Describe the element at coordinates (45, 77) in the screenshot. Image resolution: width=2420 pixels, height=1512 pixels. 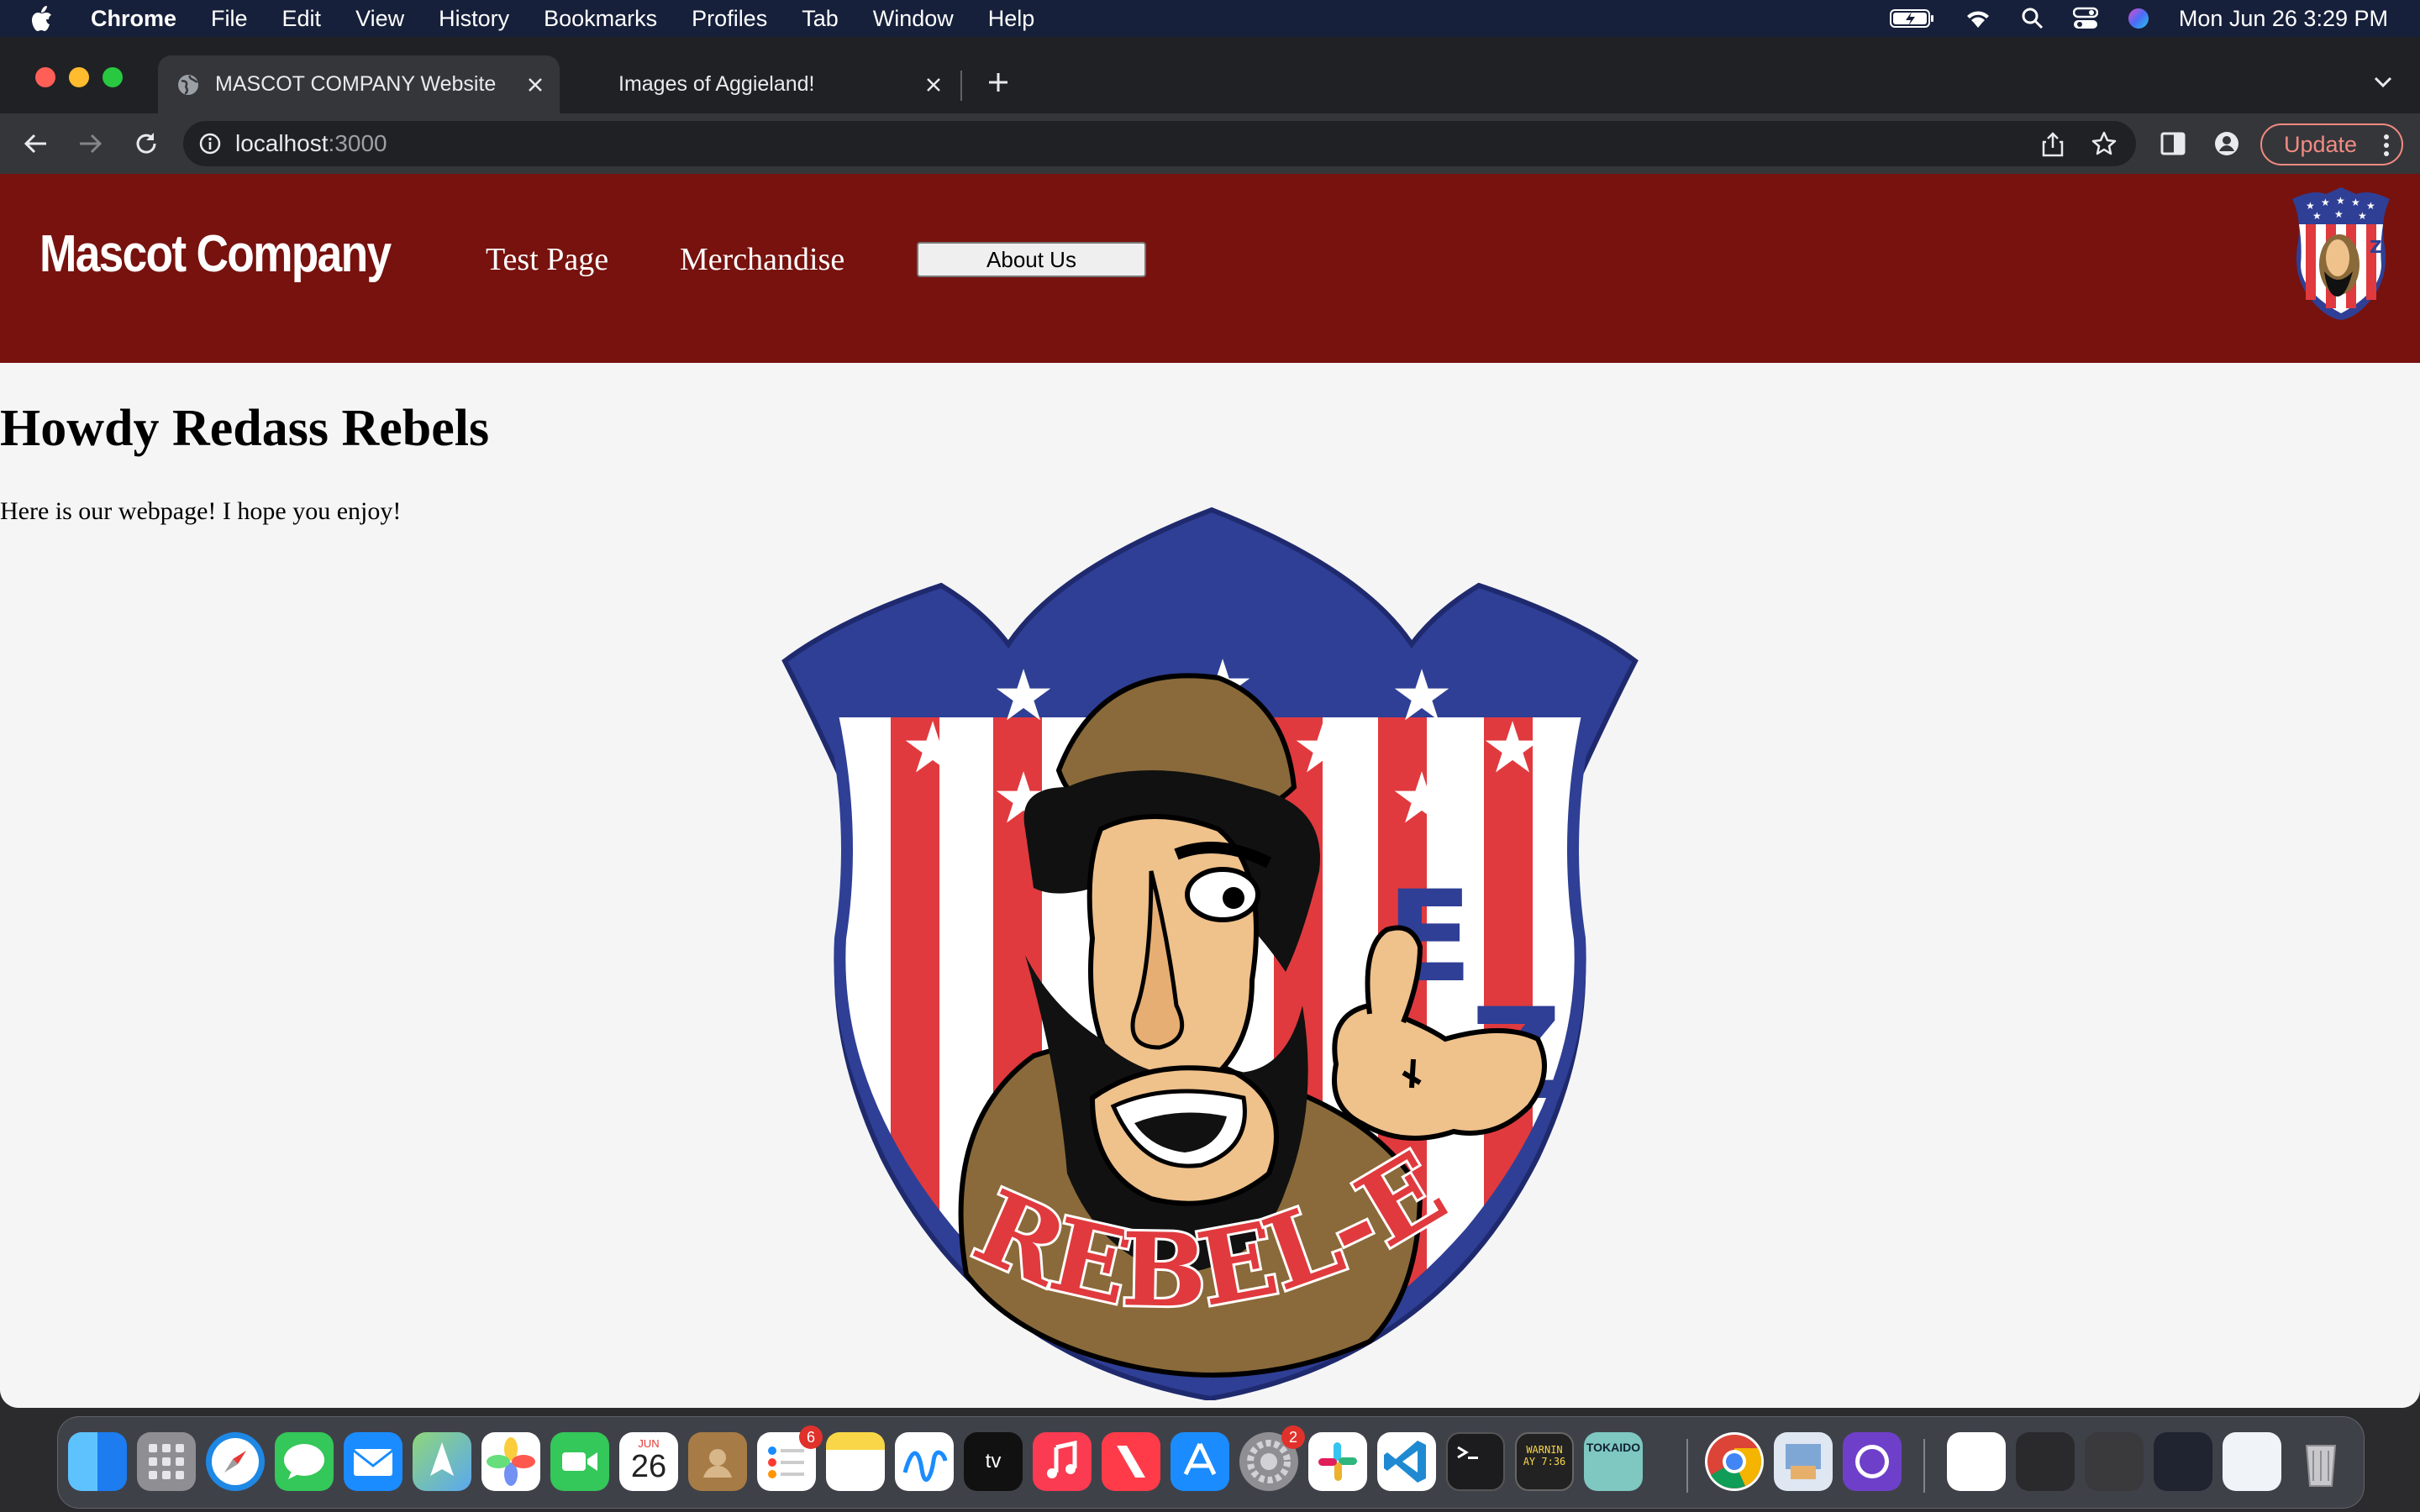
I see `window-close-button` at that location.